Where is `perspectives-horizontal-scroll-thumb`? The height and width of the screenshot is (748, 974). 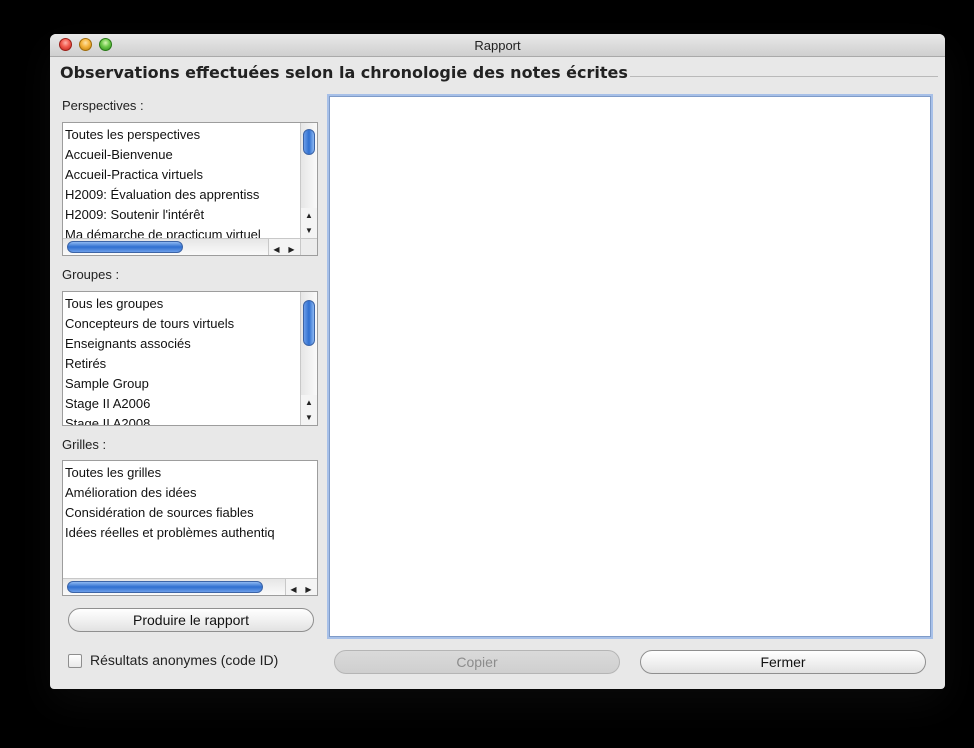 perspectives-horizontal-scroll-thumb is located at coordinates (125, 247).